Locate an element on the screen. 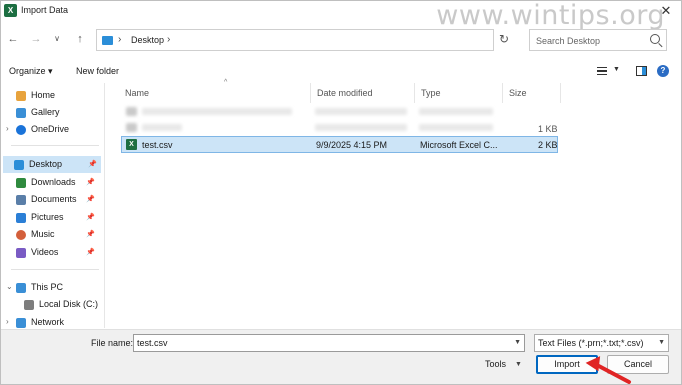 This screenshot has height=385, width=682. desktop-icon is located at coordinates (19, 165).